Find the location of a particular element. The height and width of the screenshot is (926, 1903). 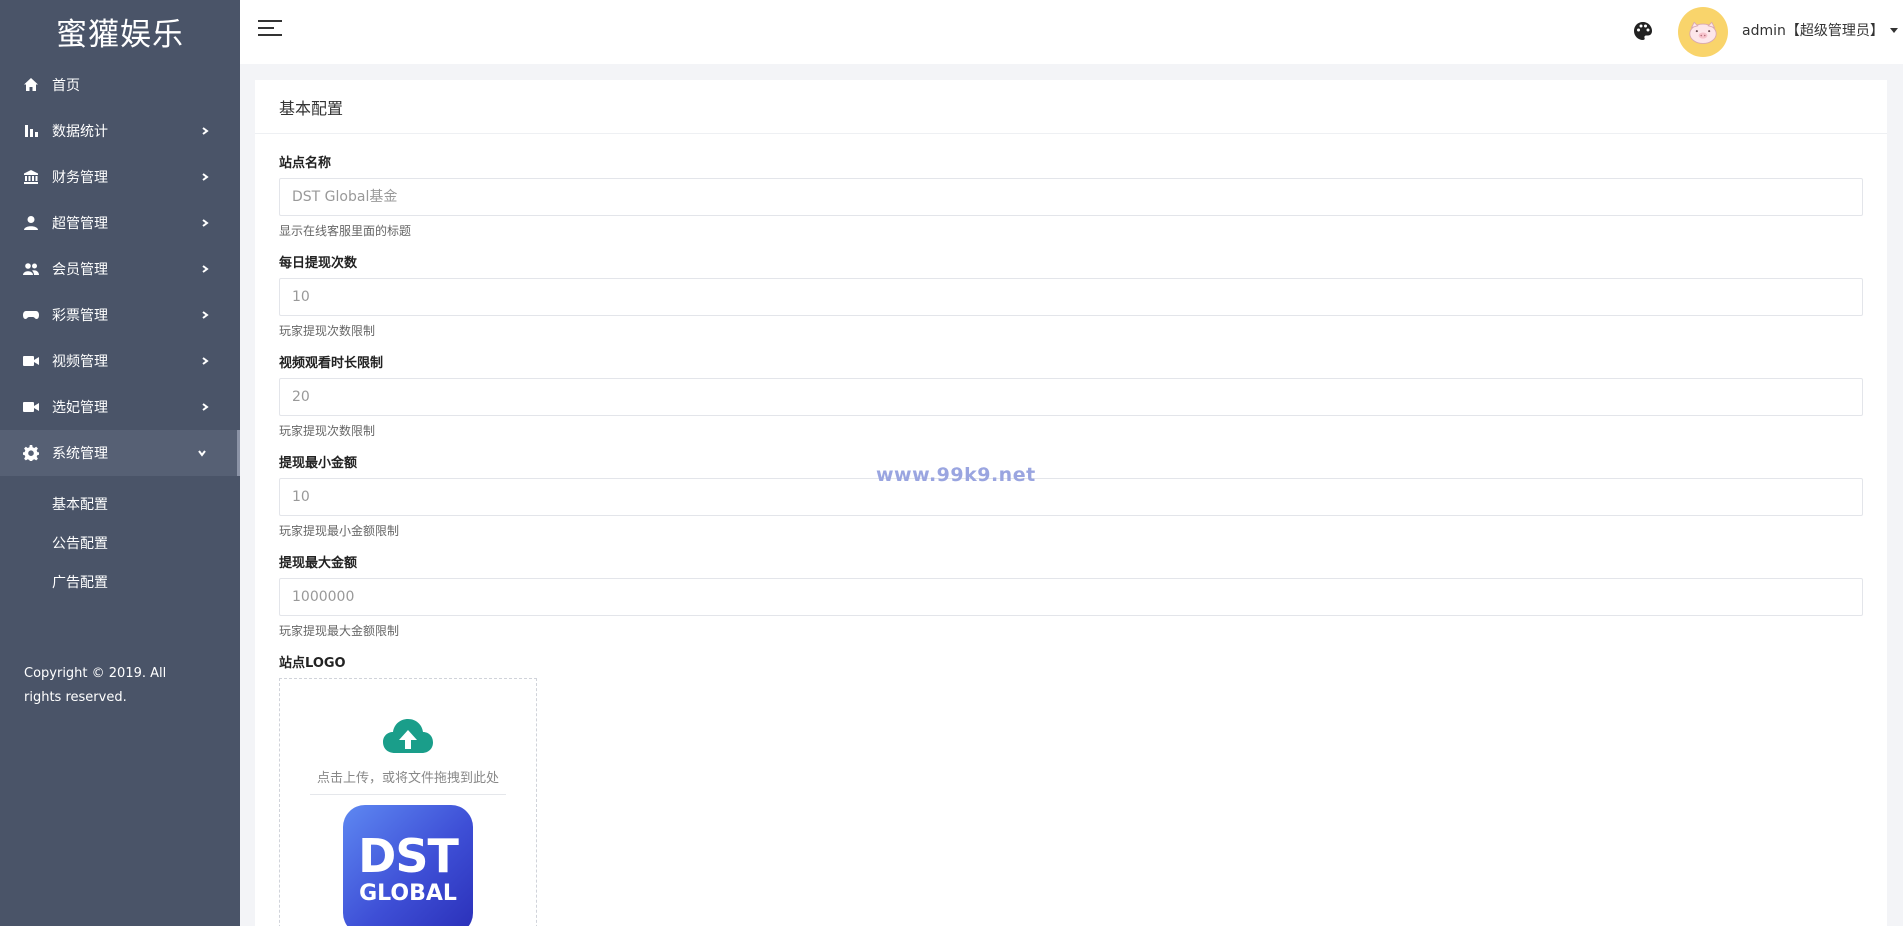

sidebar-item-label: 彩票管理 is located at coordinates (80, 316).